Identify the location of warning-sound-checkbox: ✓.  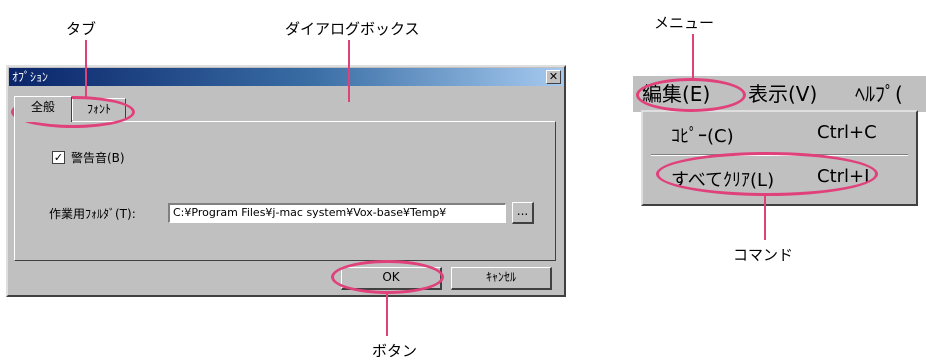
(58, 157).